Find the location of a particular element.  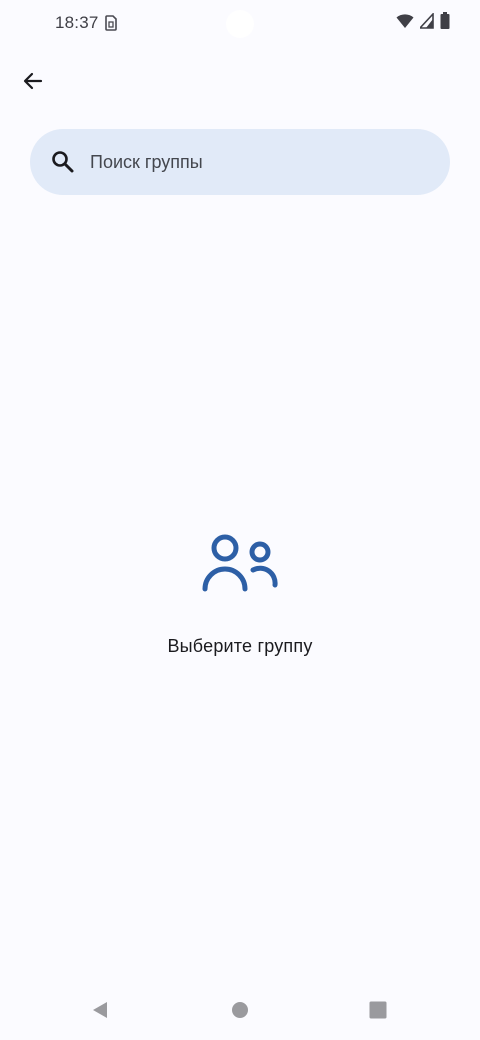

nav-recents-button is located at coordinates (378, 1012).